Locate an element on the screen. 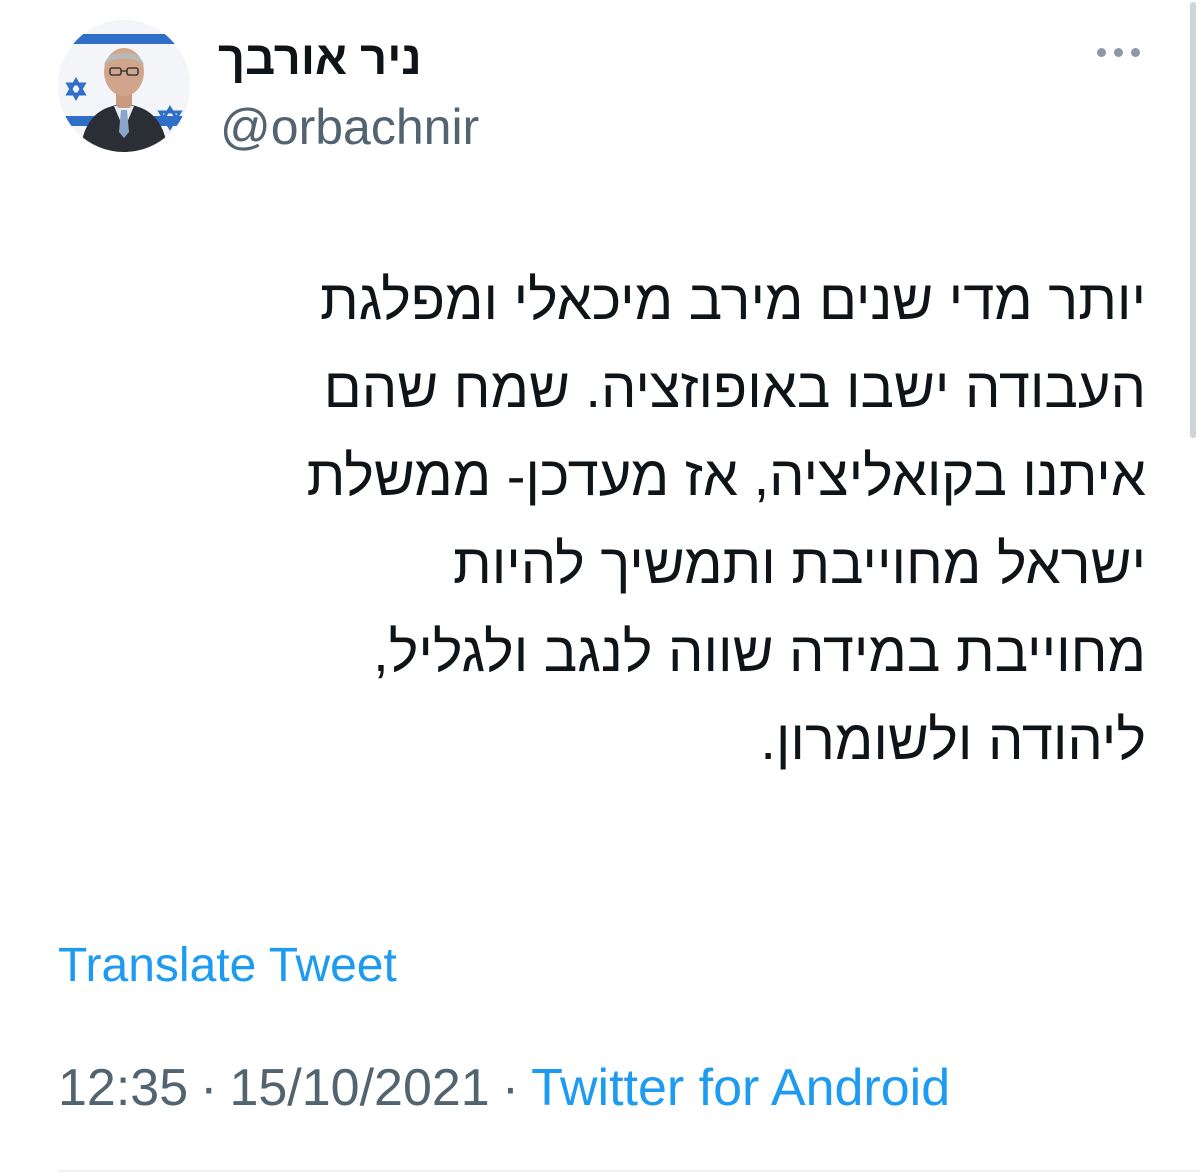 This screenshot has width=1200, height=1174. author-handle: @orbachnir is located at coordinates (349, 127).